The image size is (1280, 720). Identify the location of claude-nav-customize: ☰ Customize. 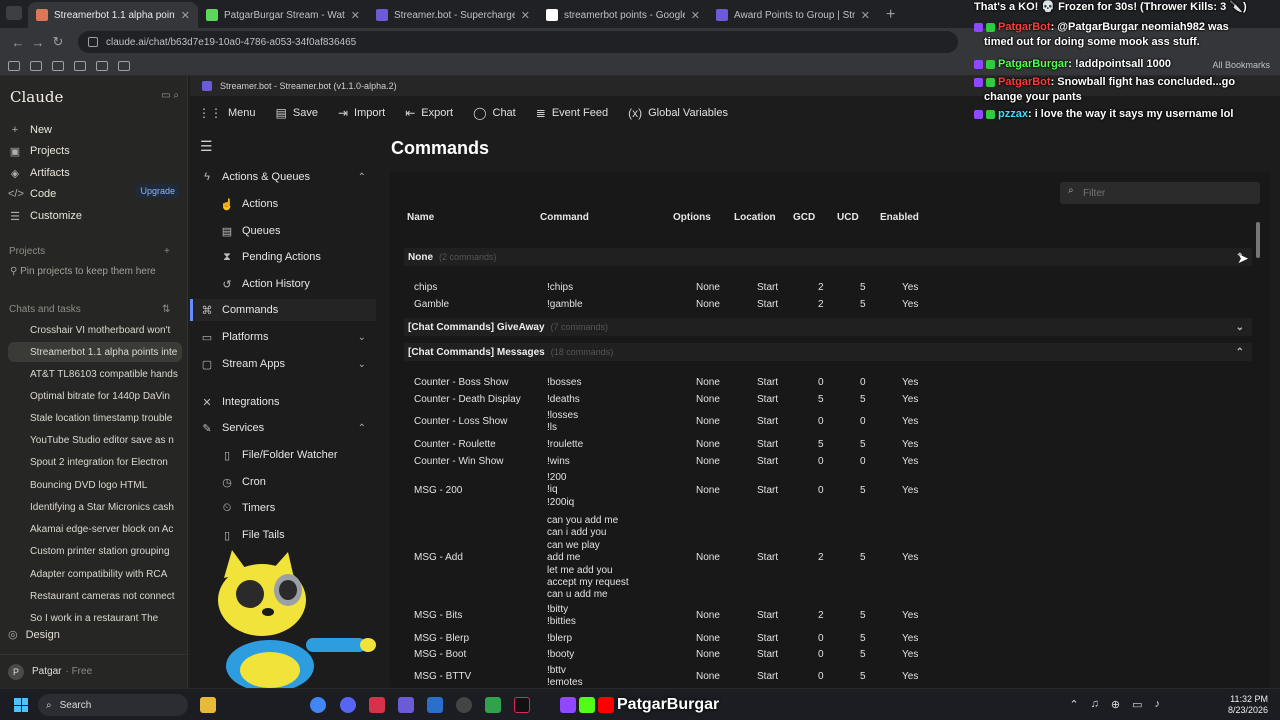
(96, 216).